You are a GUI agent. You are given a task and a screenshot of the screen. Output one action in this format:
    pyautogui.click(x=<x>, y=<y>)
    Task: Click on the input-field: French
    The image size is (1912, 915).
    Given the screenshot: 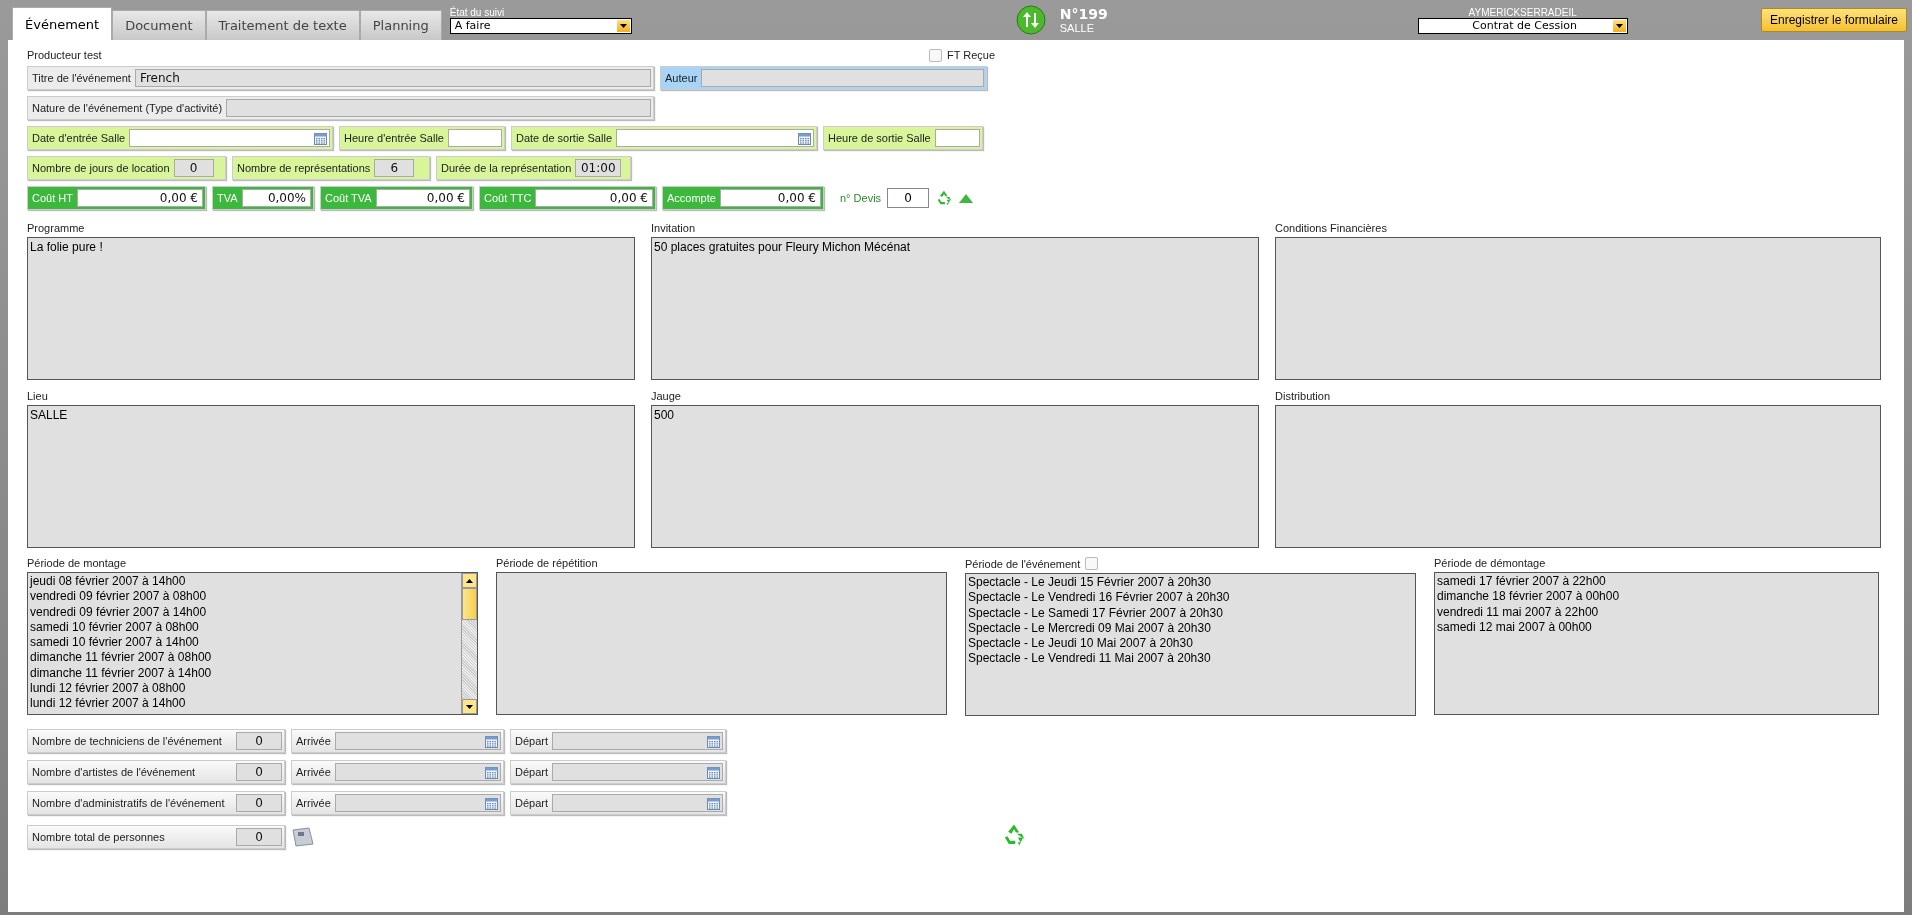 What is the action you would take?
    pyautogui.click(x=392, y=78)
    